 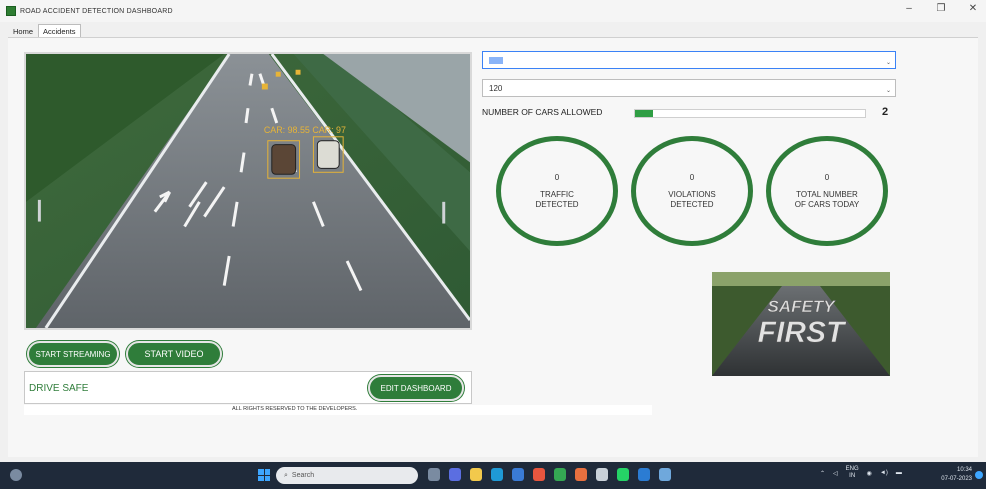 What do you see at coordinates (822, 473) in the screenshot?
I see `chevron-up-icon: ⌃` at bounding box center [822, 473].